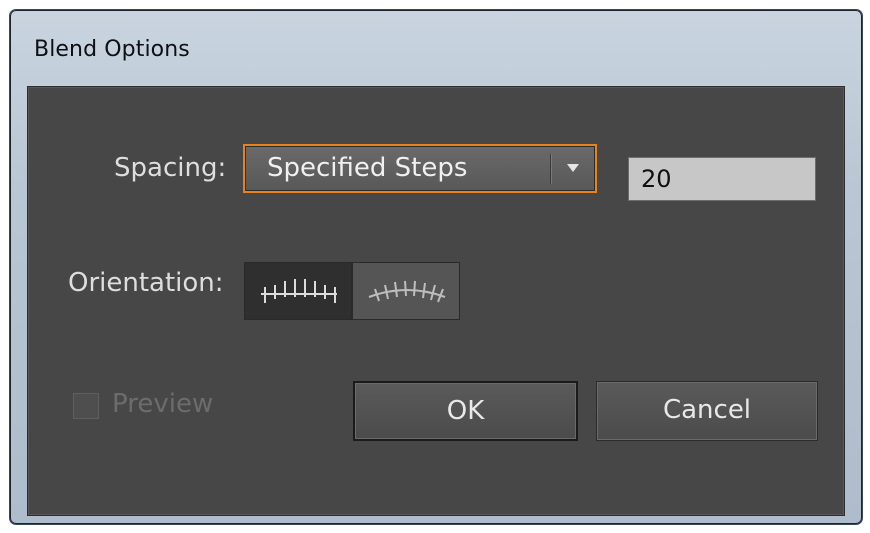  I want to click on align-to-path-button, so click(406, 291).